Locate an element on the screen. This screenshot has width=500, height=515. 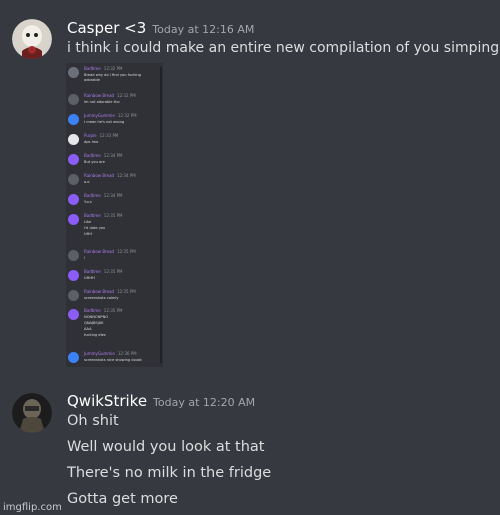
message-text: Oh shit is located at coordinates (93, 421).